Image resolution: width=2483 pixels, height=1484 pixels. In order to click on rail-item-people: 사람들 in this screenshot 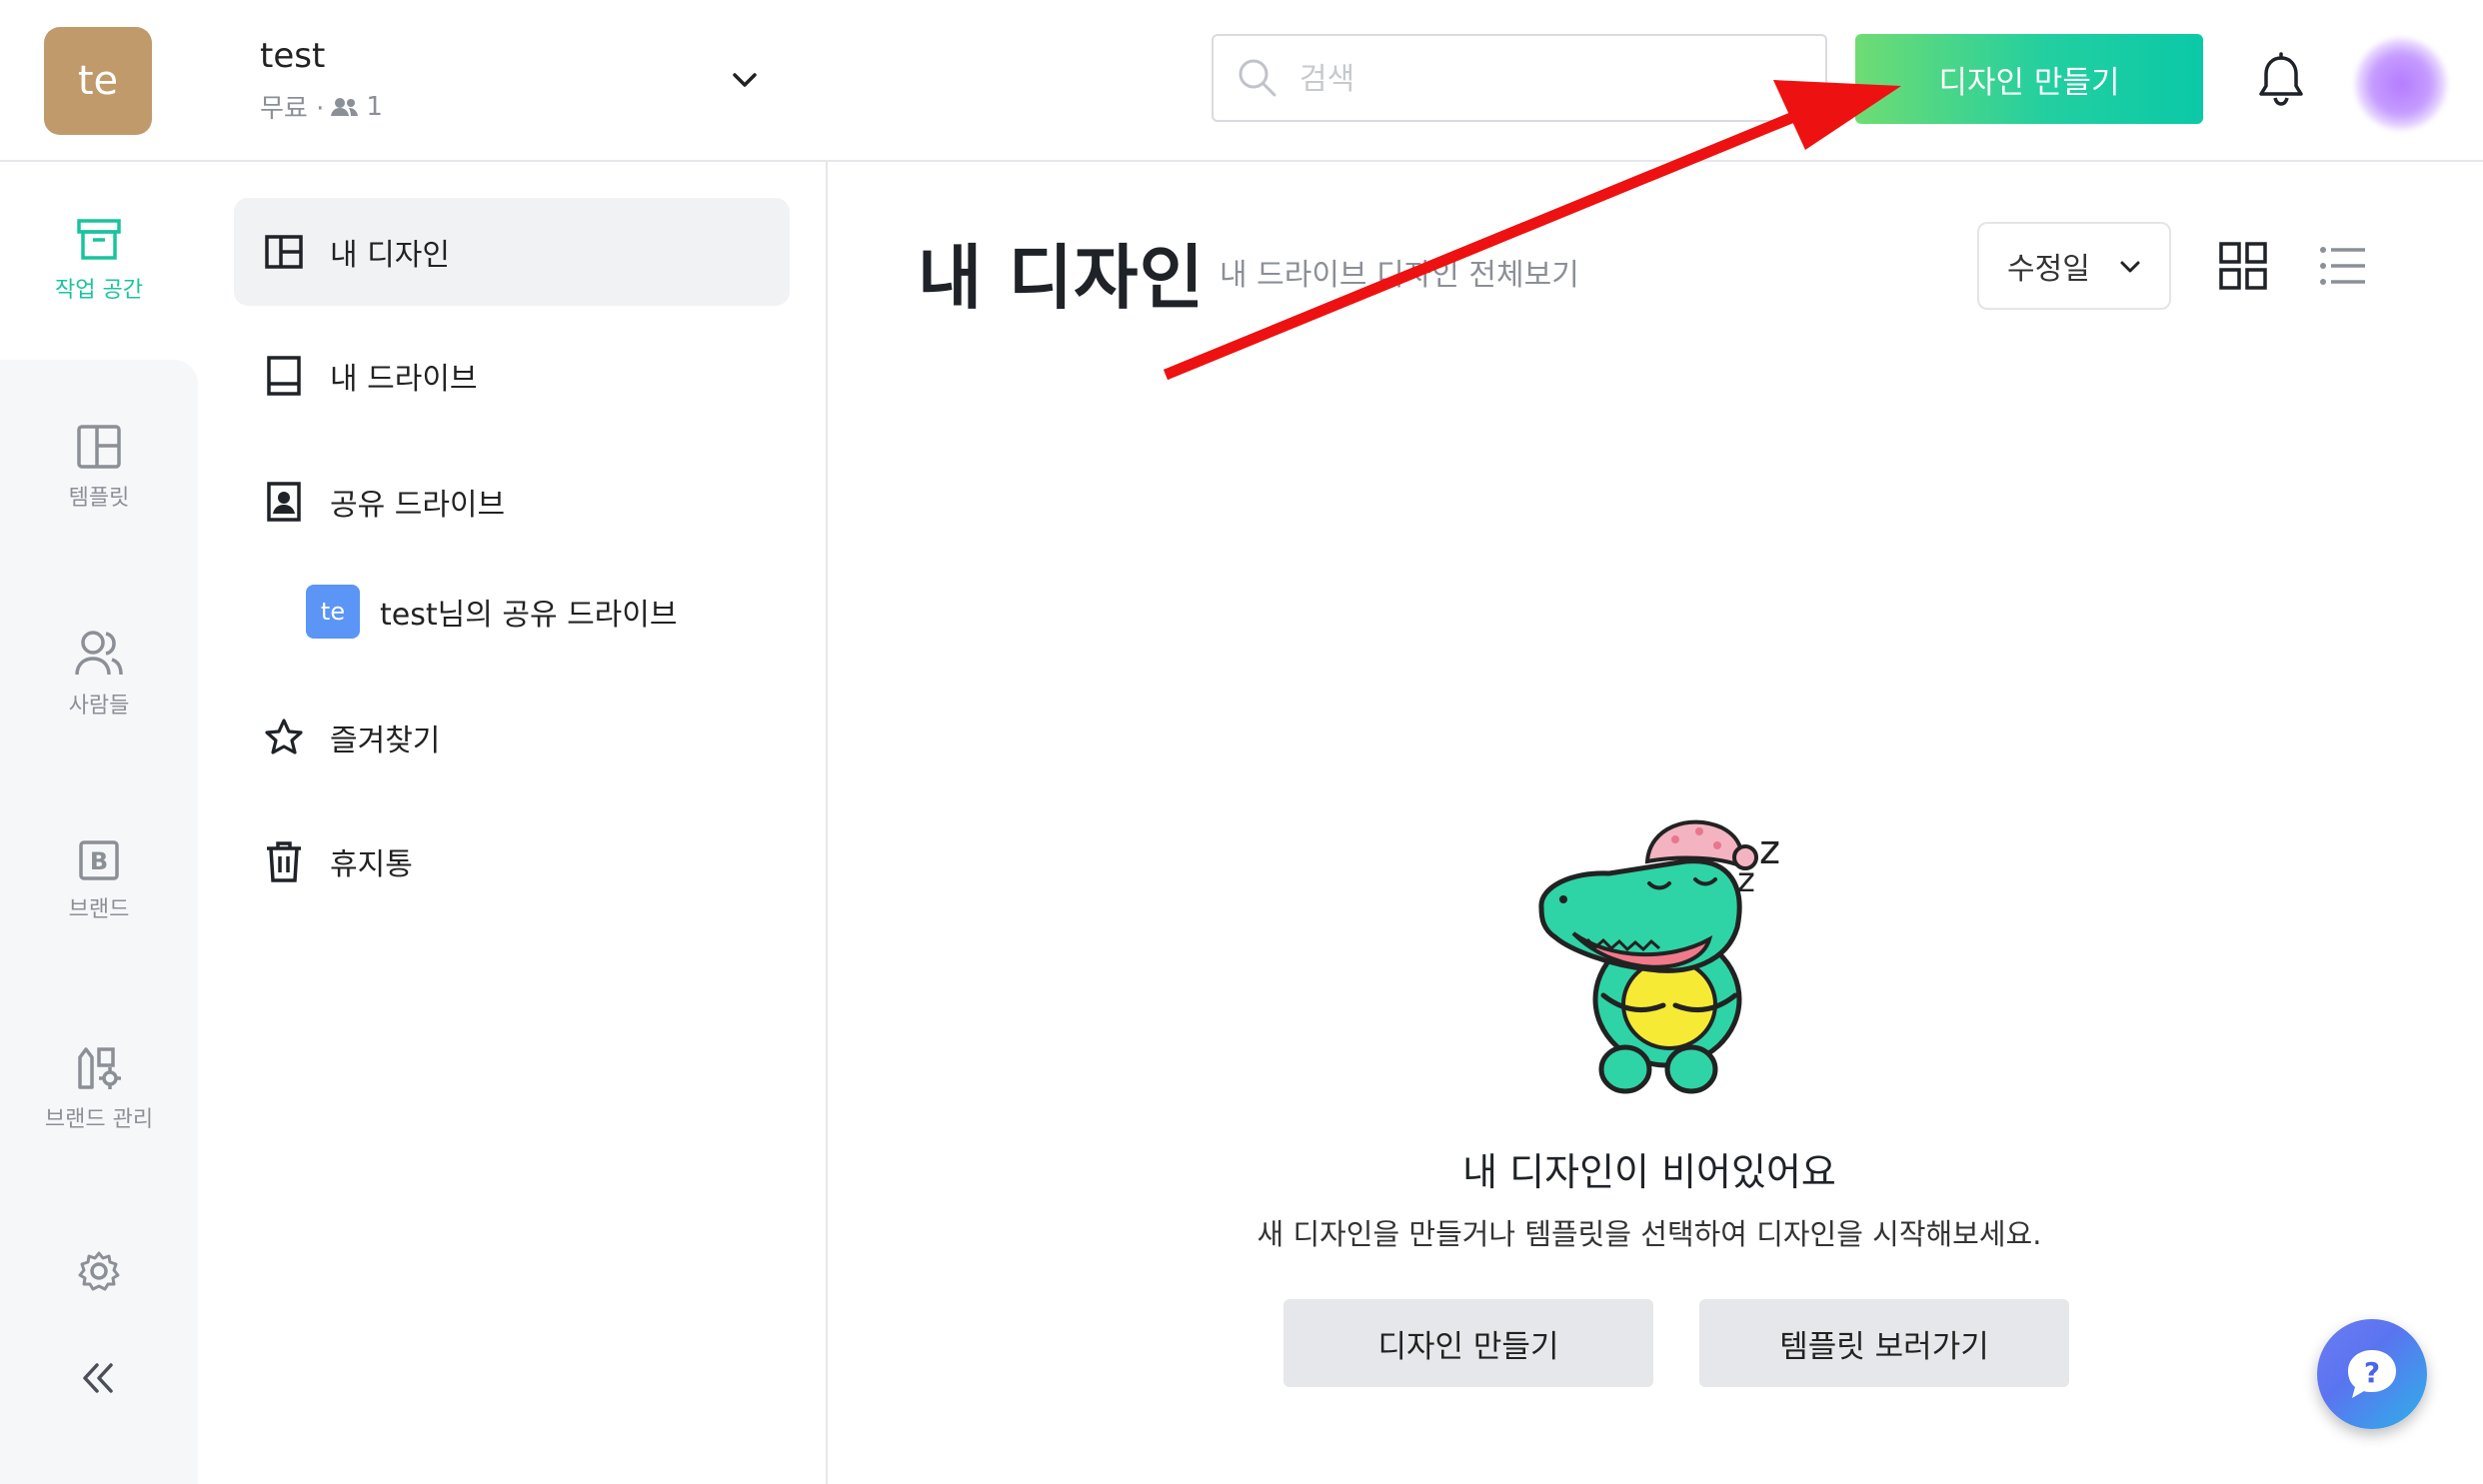, I will do `click(99, 675)`.